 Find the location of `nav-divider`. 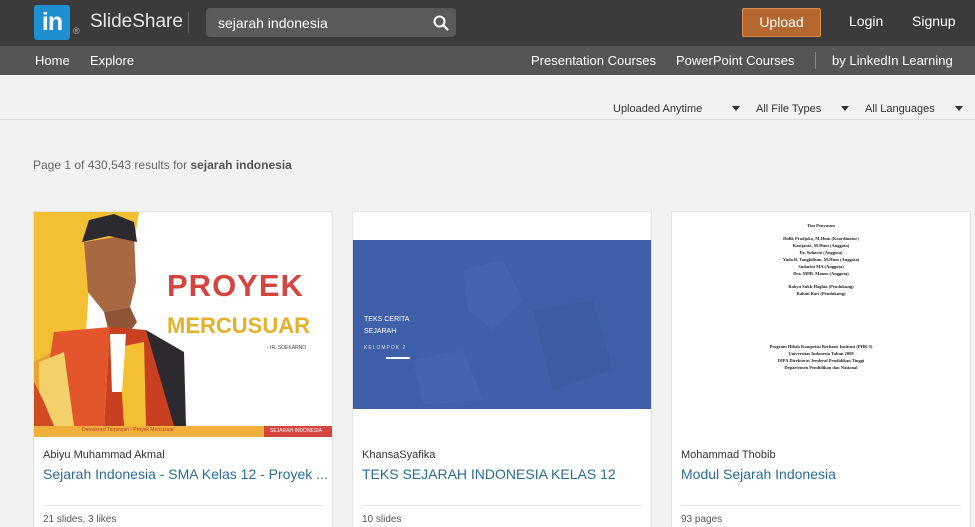

nav-divider is located at coordinates (815, 60).